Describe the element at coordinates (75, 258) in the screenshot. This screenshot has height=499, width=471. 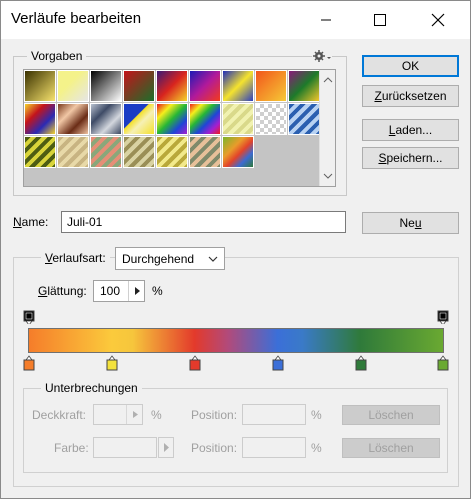
I see `gradient-type-label: Verlaufsart:` at that location.